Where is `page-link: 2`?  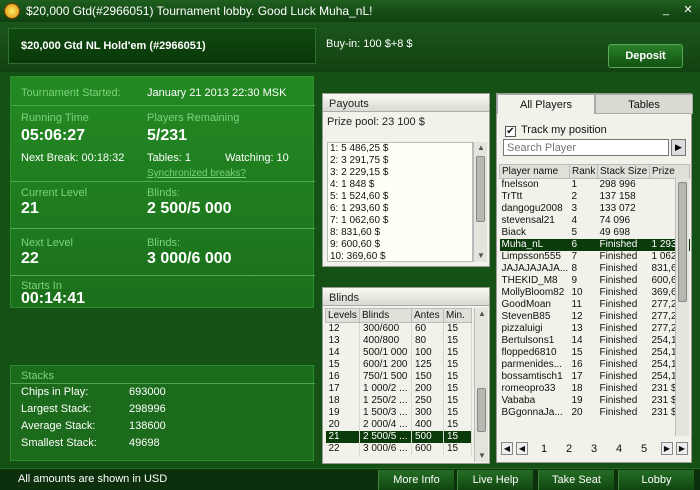
page-link: 2 is located at coordinates (569, 449).